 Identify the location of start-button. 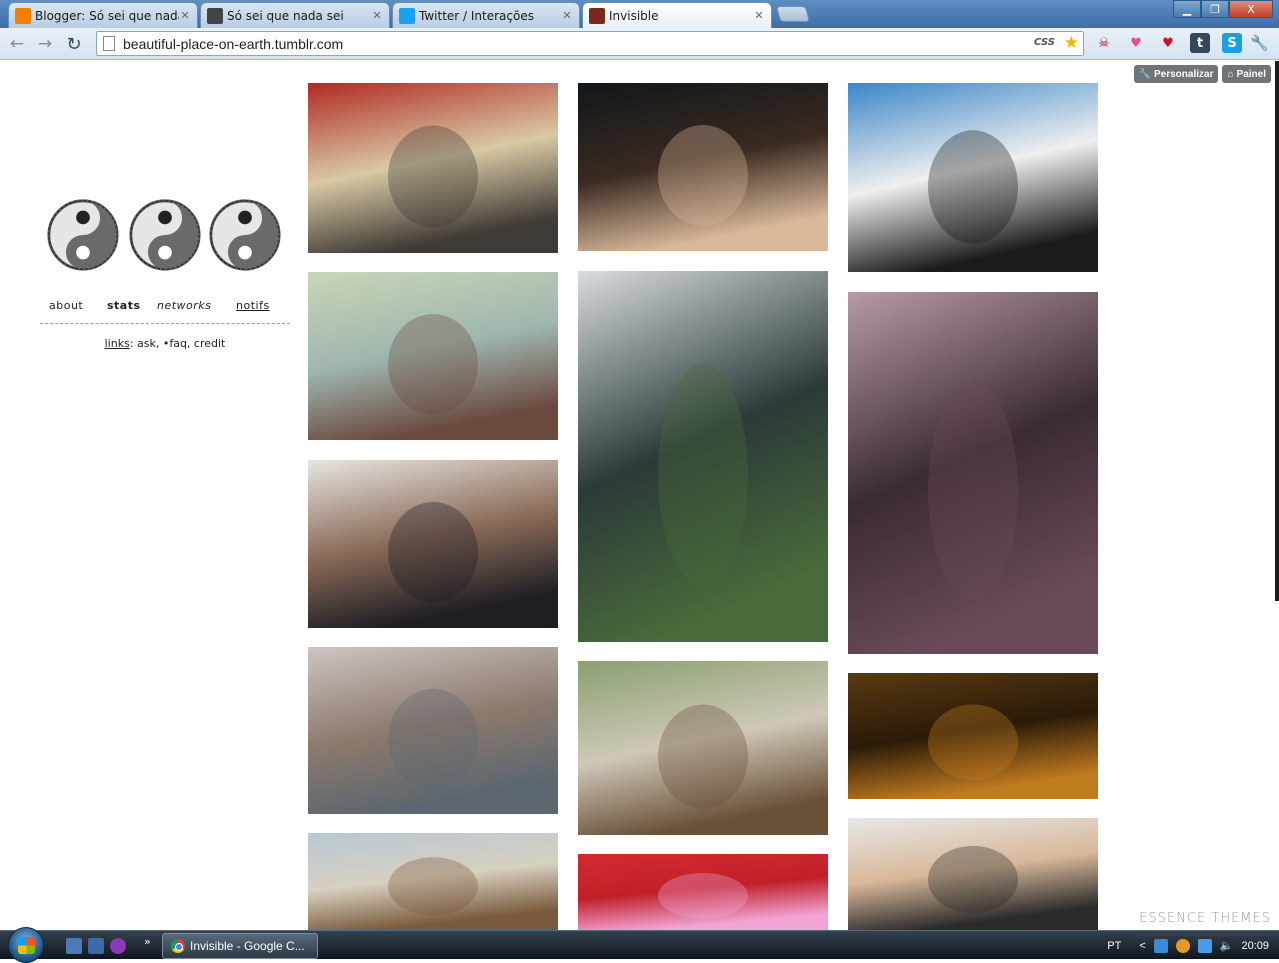
(26, 945).